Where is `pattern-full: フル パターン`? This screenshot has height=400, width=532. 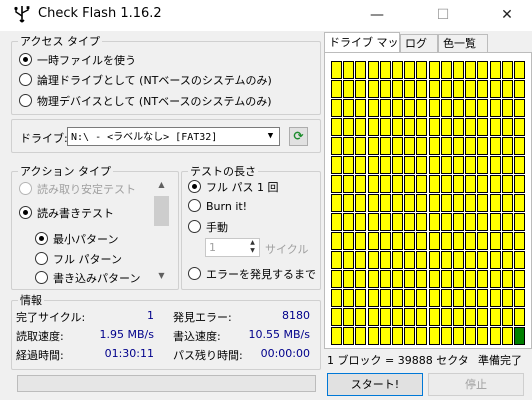
pattern-full: フル パターン is located at coordinates (78, 259).